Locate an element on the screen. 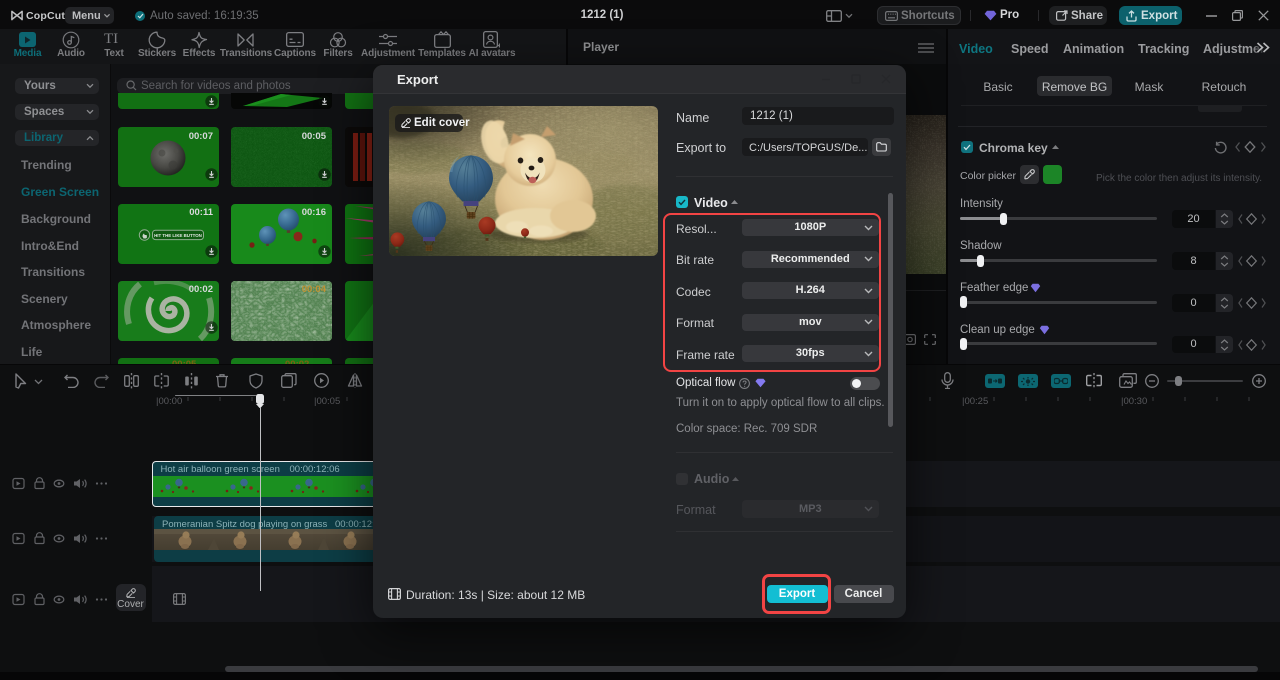 The height and width of the screenshot is (680, 1280). svg-text: HIT THE LIKE BUTTON is located at coordinates (178, 234).